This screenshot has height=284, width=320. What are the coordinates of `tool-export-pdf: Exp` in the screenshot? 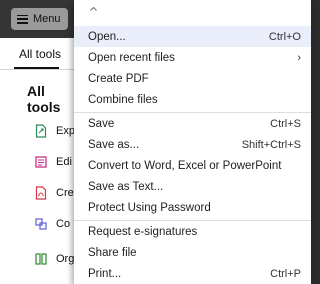 It's located at (55, 131).